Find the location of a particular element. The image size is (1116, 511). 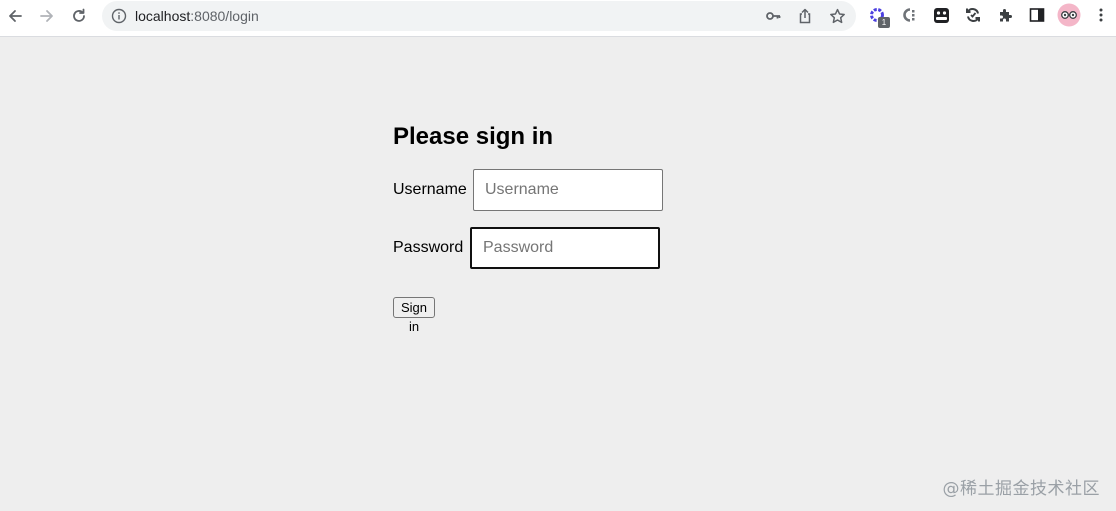

c-extension-icon is located at coordinates (909, 15).